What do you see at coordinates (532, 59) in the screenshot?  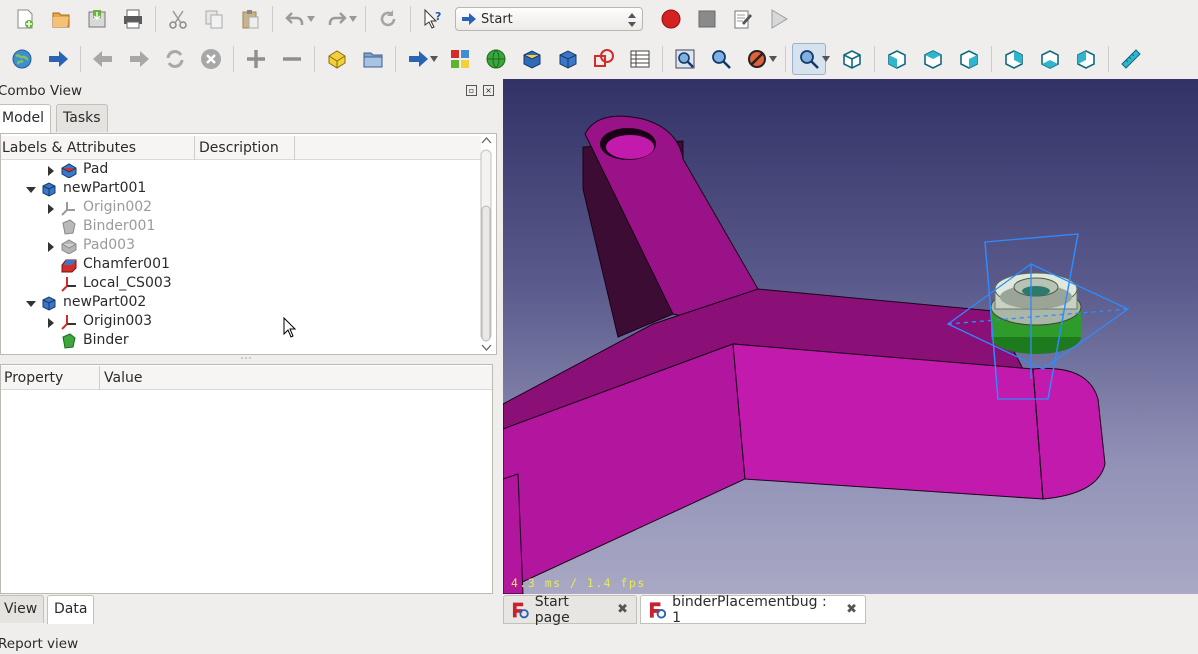 I see `box-blue-yellow-icon` at bounding box center [532, 59].